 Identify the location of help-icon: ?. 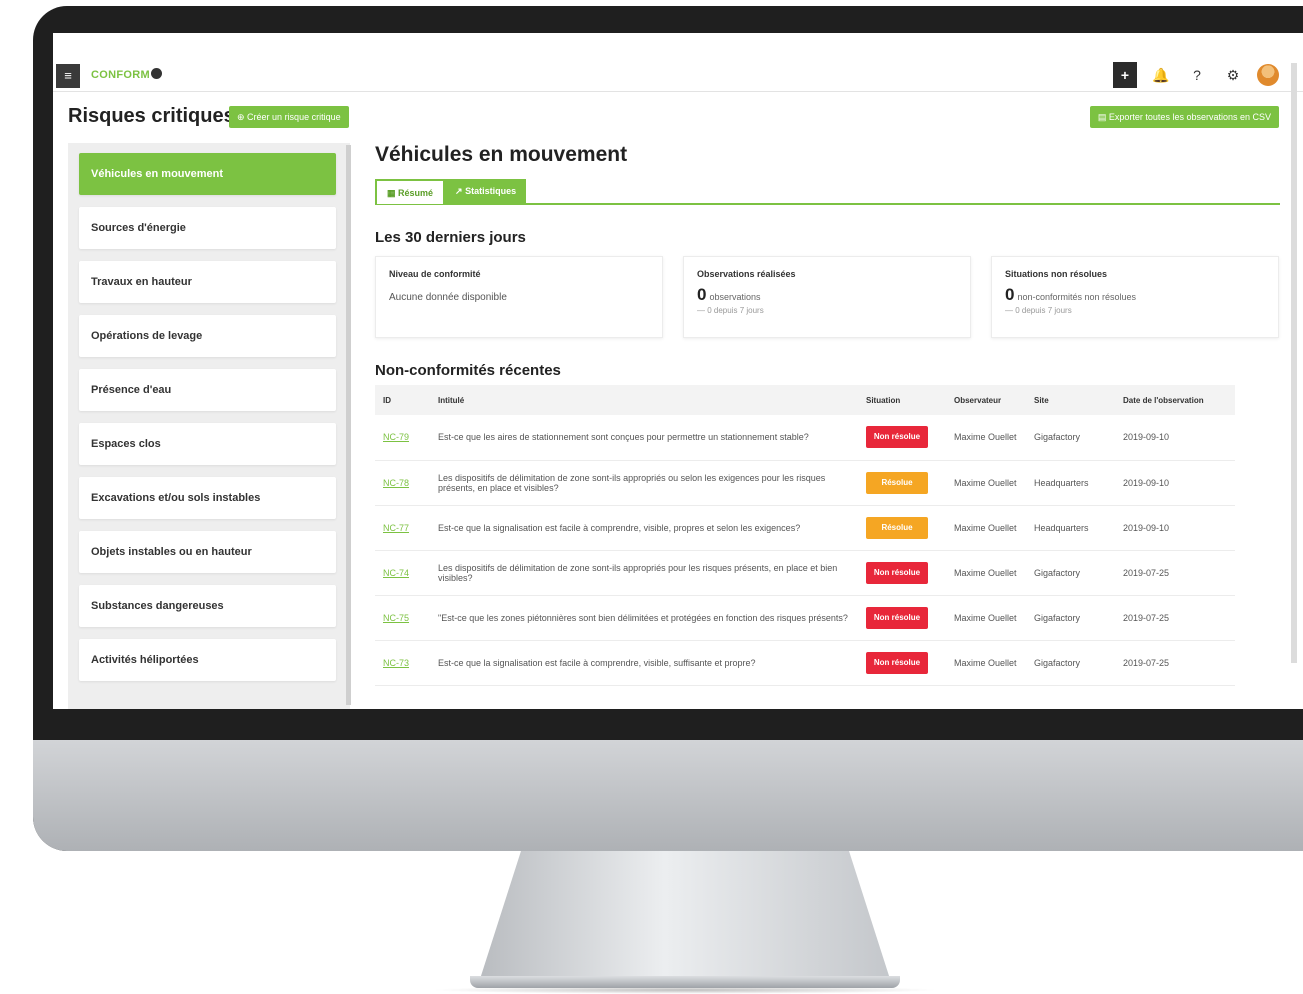
(1197, 75).